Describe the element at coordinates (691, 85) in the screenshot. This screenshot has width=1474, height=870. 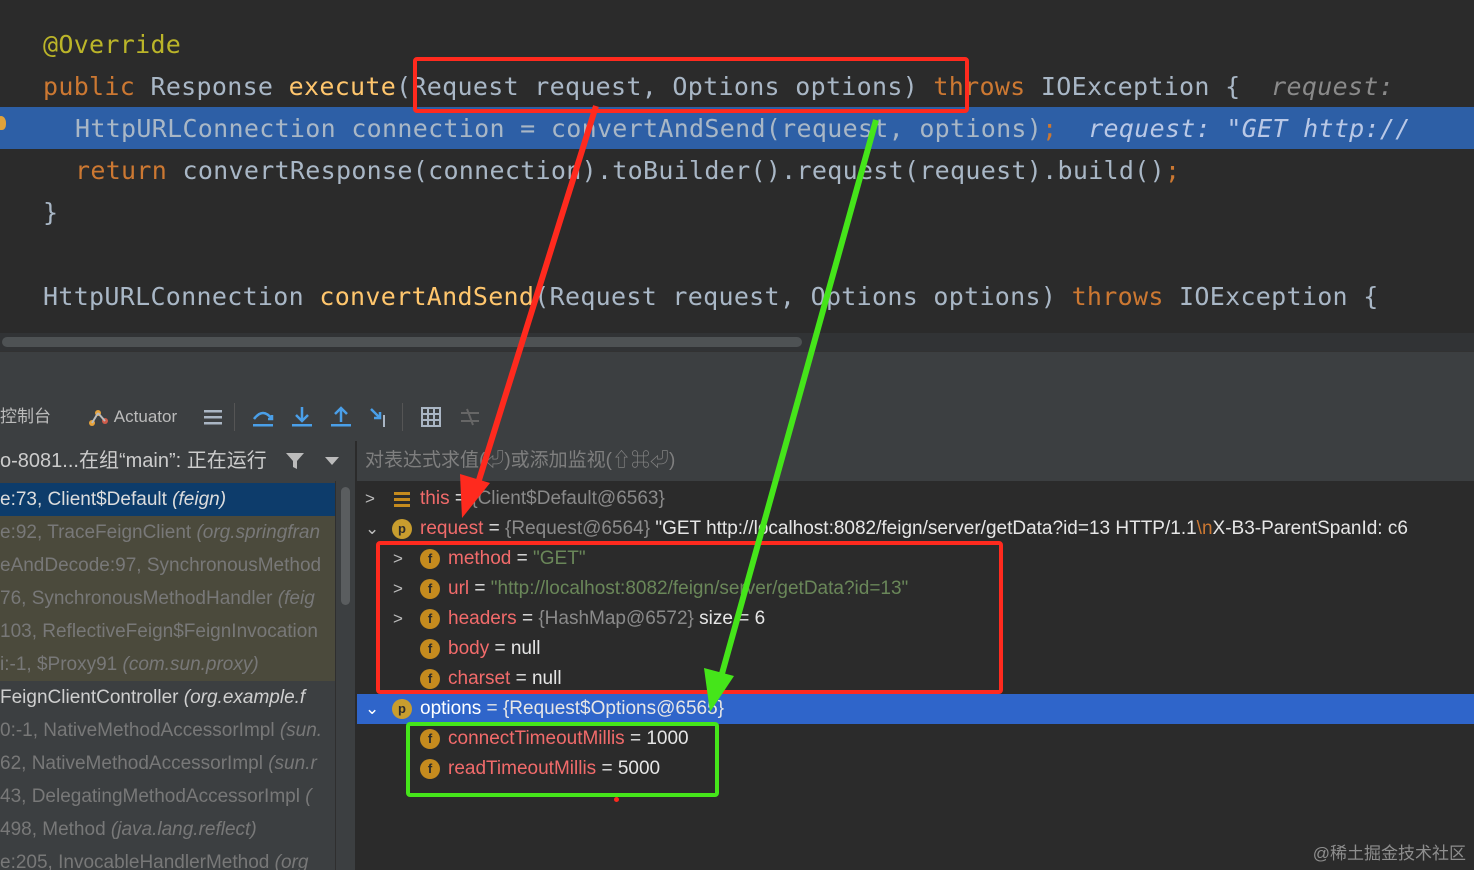
I see `highlight-box-execute-params` at that location.